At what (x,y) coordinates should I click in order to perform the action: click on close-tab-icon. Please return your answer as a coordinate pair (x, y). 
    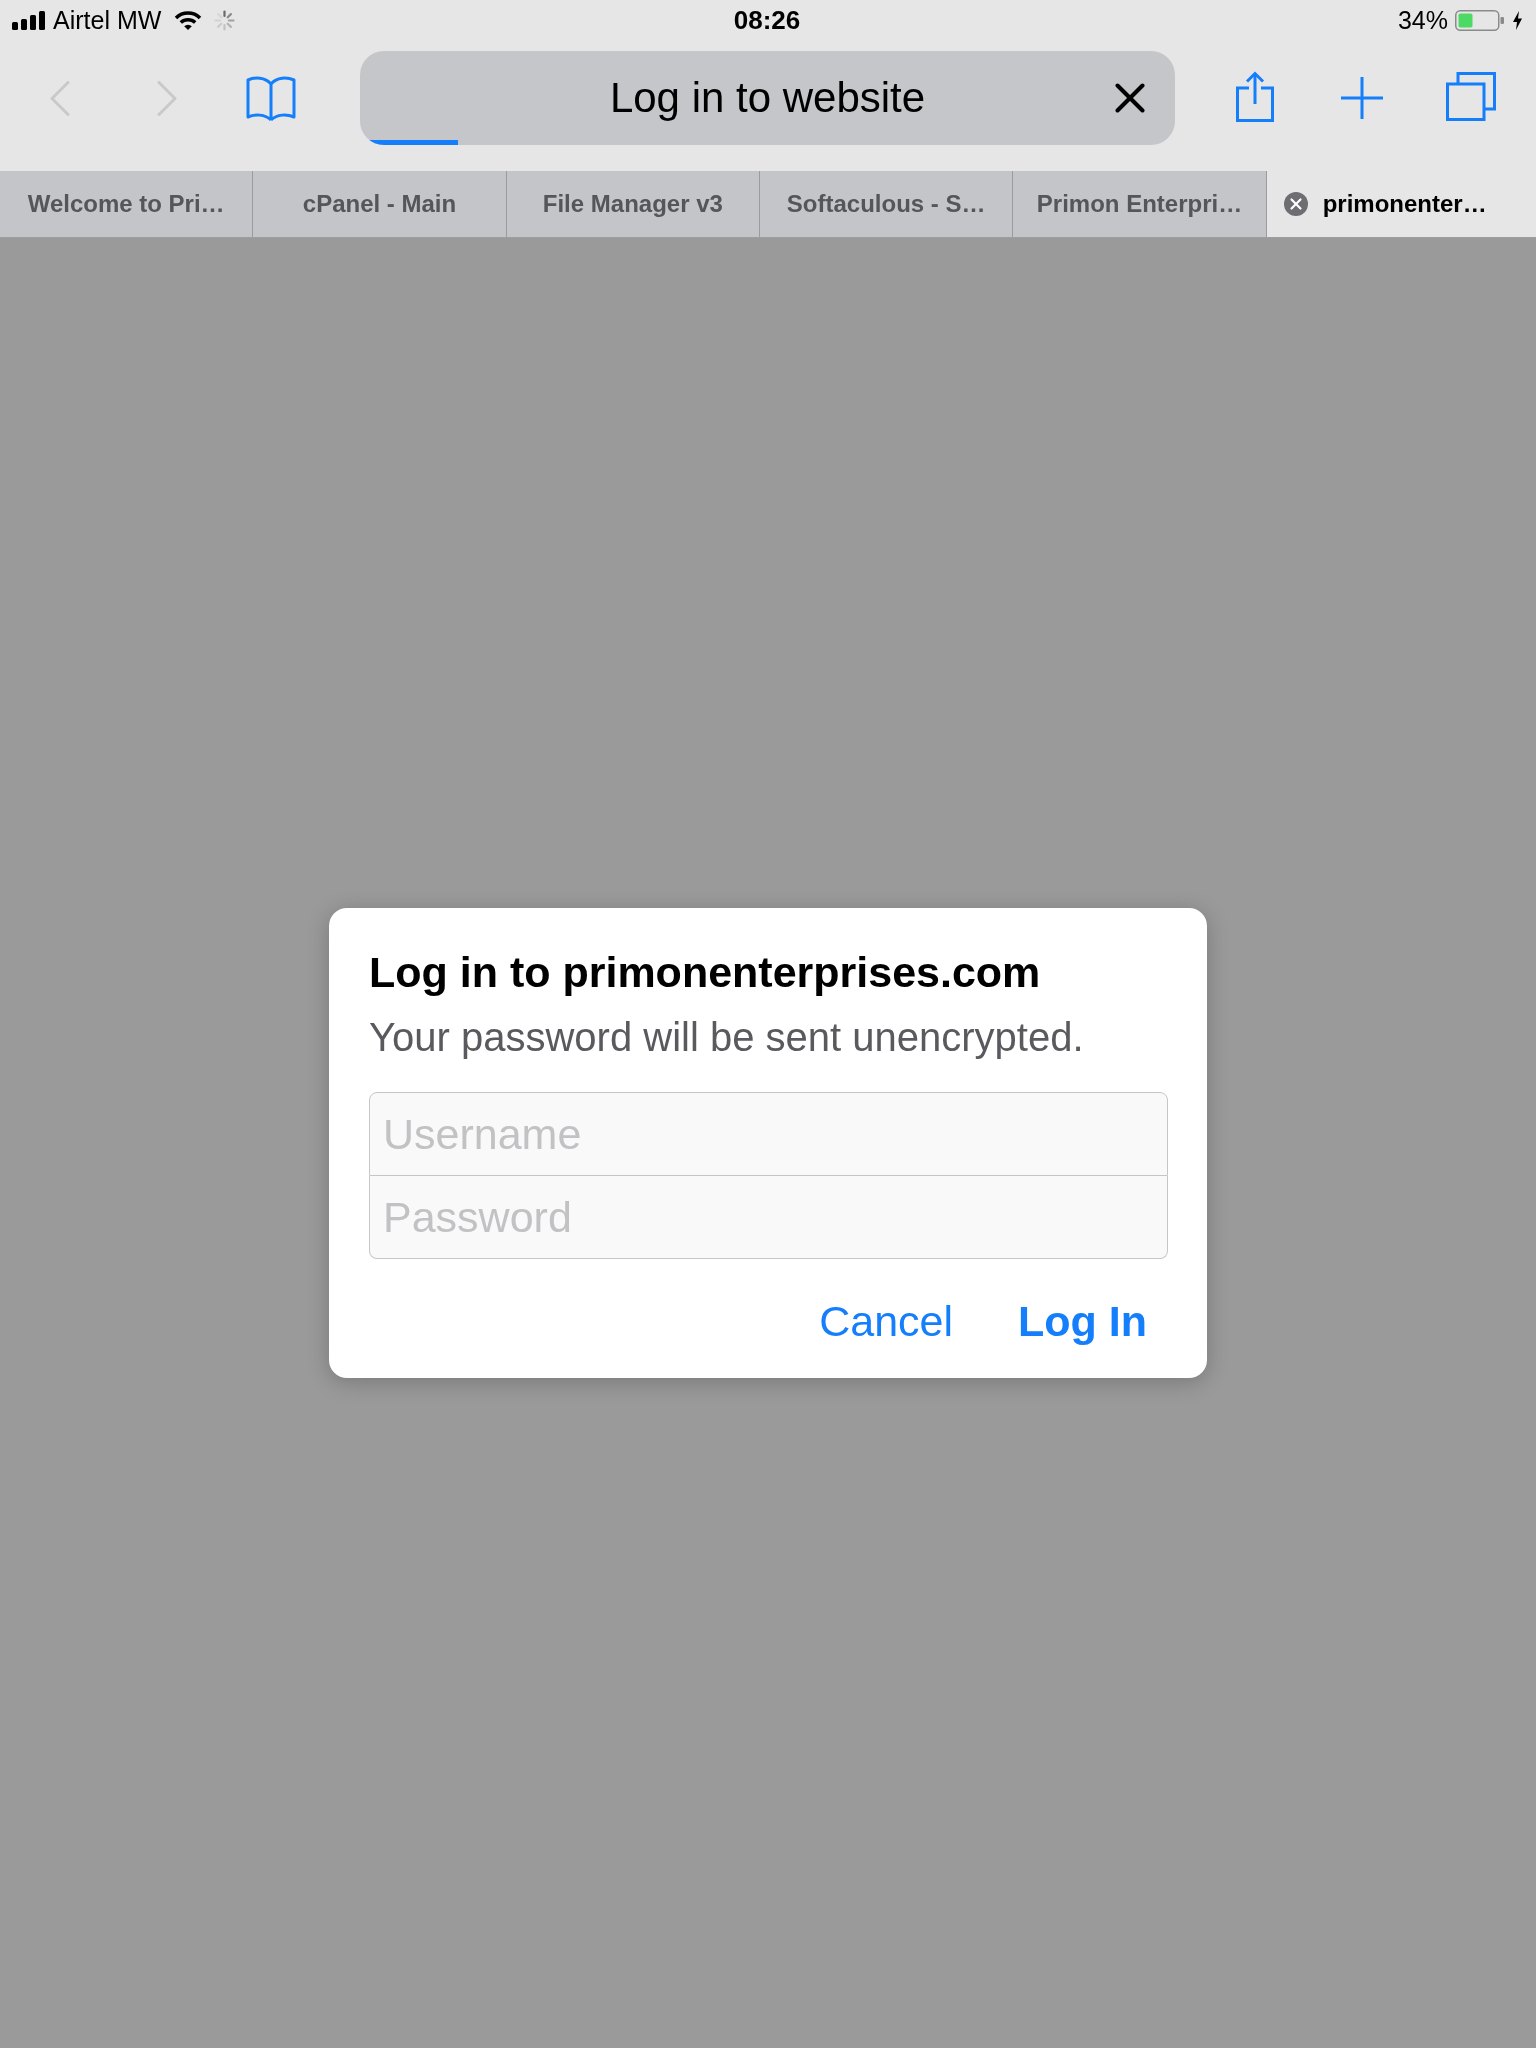
    Looking at the image, I should click on (1295, 204).